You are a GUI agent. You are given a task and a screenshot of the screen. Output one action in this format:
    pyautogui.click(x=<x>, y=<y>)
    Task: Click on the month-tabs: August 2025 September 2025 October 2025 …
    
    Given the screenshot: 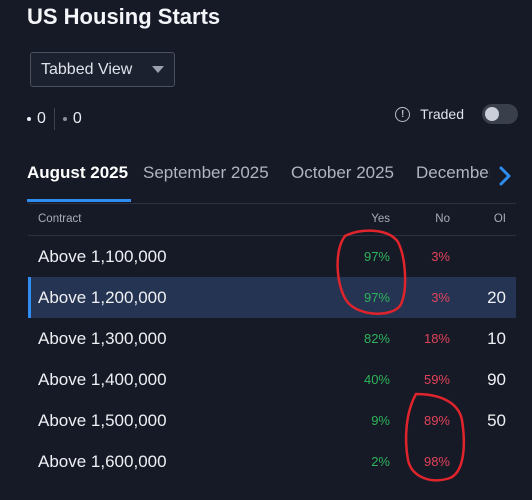 What is the action you would take?
    pyautogui.click(x=266, y=179)
    